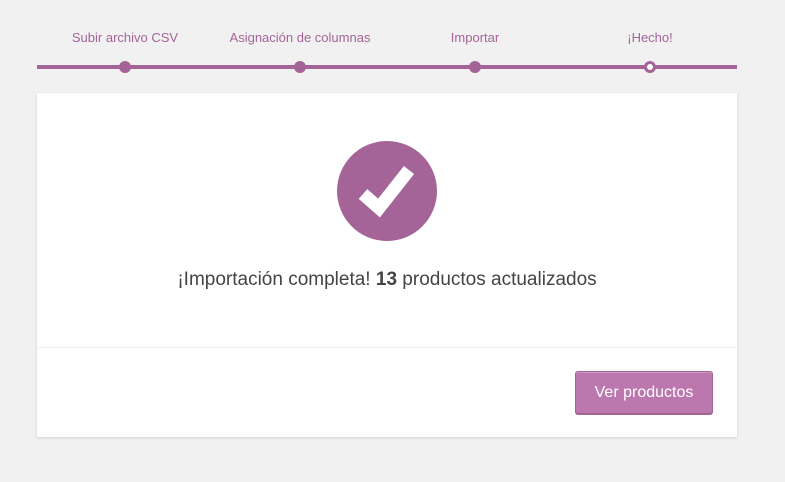  What do you see at coordinates (387, 191) in the screenshot?
I see `checkmark-icon` at bounding box center [387, 191].